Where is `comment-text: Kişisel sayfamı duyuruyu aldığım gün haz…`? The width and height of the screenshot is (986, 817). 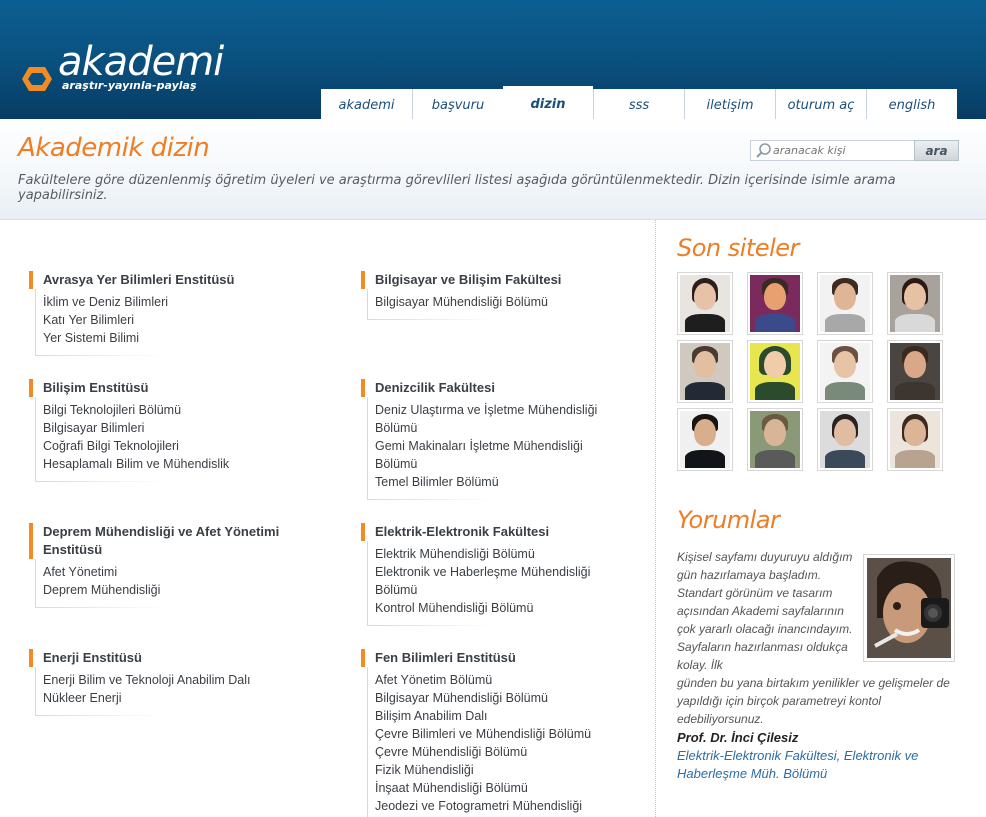
comment-text: Kişisel sayfamı duyuruyu aldığım gün haz… is located at coordinates (765, 611).